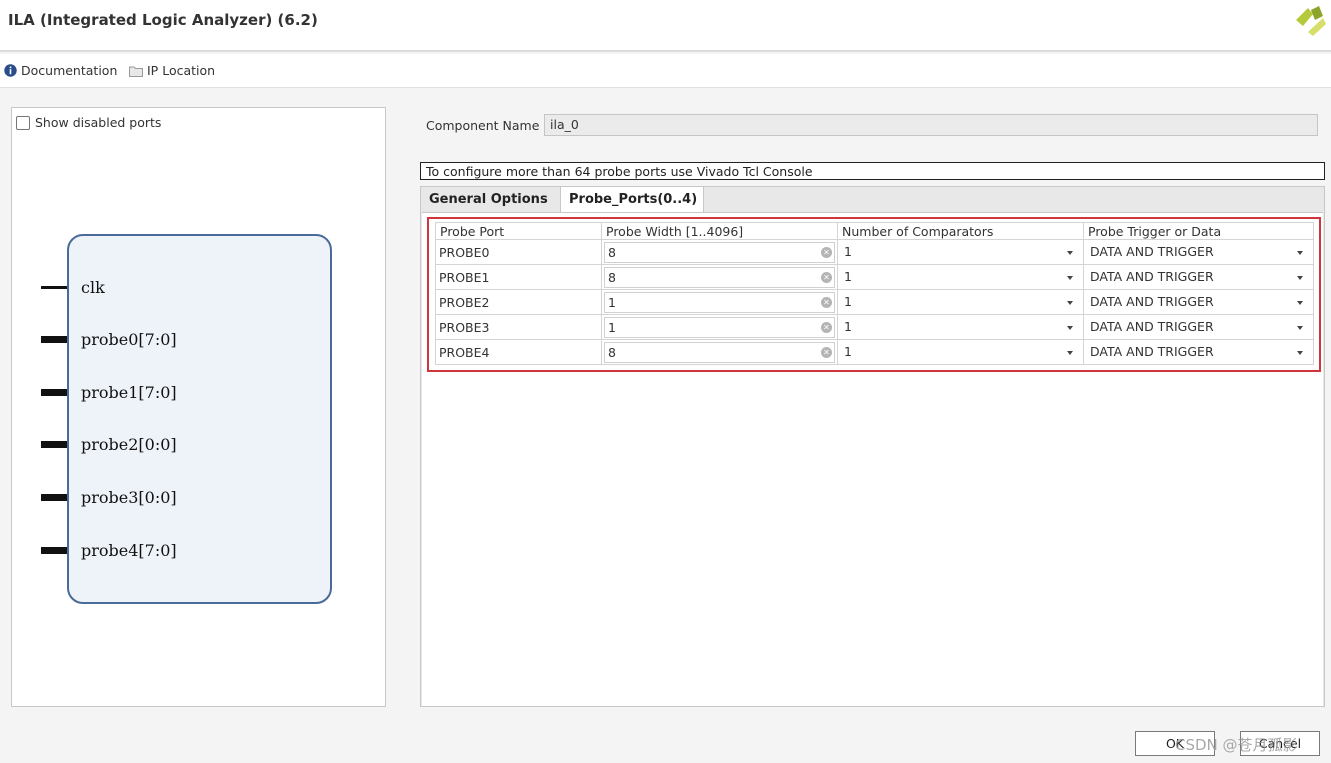 Image resolution: width=1331 pixels, height=763 pixels. What do you see at coordinates (518, 231) in the screenshot?
I see `header-probe-port: Probe Port` at bounding box center [518, 231].